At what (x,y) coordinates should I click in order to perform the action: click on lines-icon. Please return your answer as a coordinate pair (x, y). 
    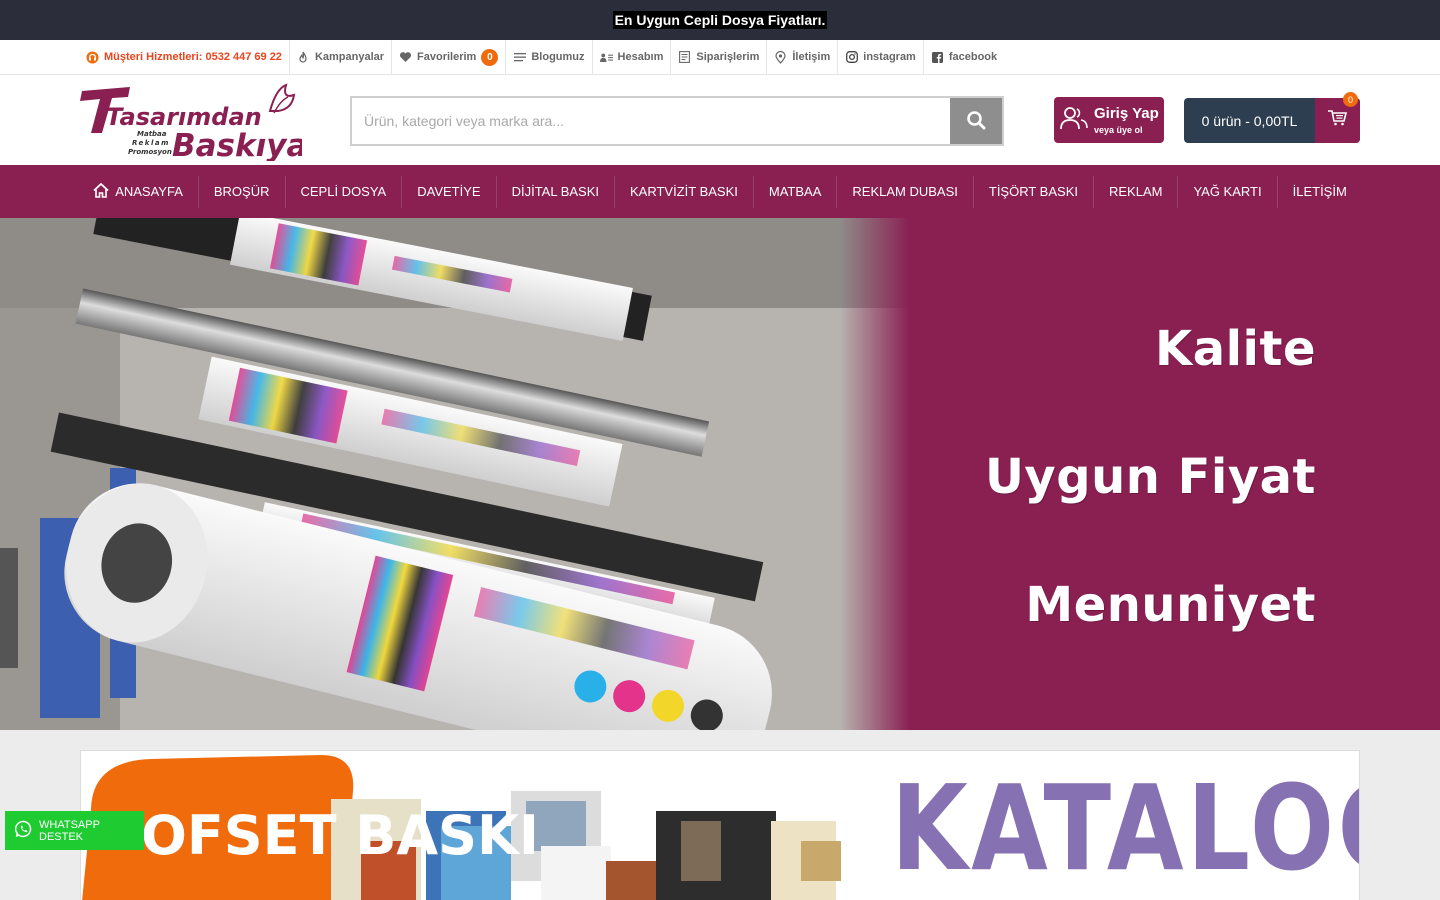
    Looking at the image, I should click on (519, 57).